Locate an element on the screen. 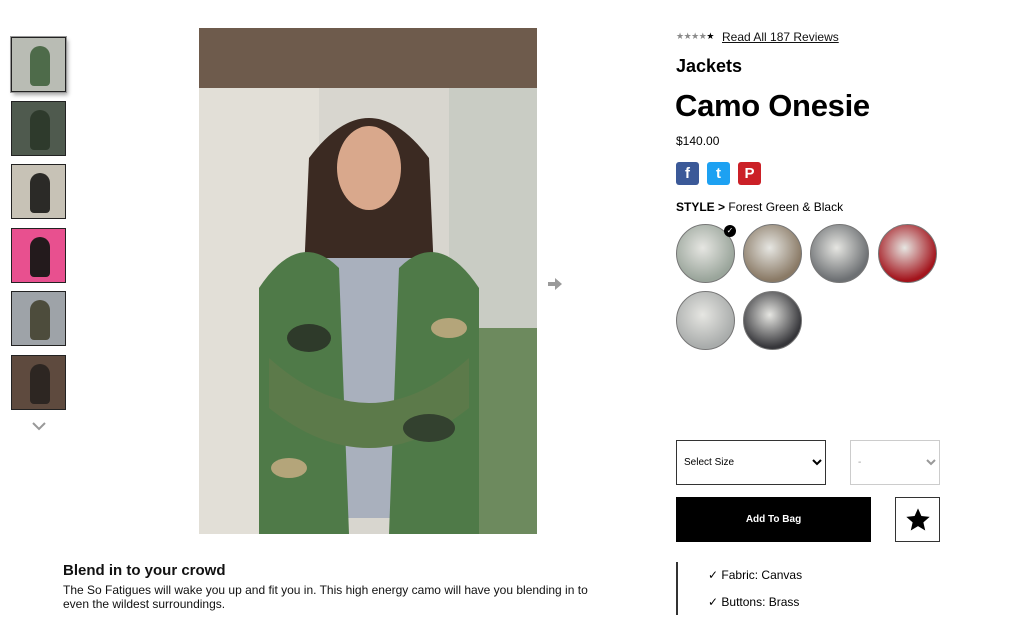  feature-item: ✓ Fabric: Canvas is located at coordinates (755, 575).